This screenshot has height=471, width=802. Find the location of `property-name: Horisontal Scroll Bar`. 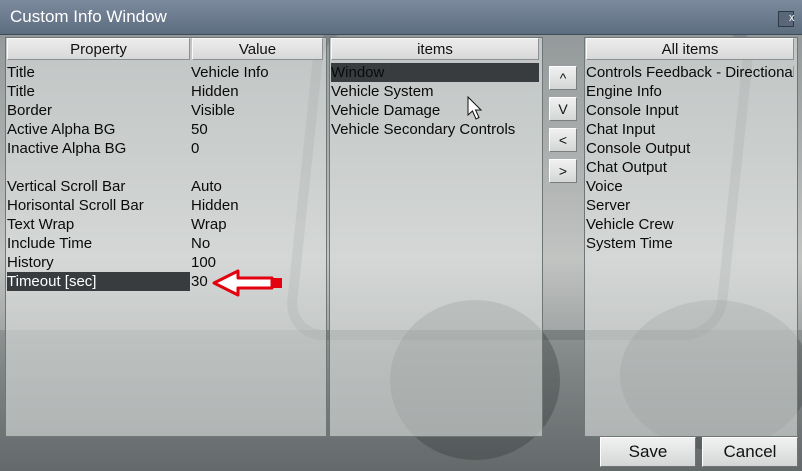

property-name: Horisontal Scroll Bar is located at coordinates (98, 205).